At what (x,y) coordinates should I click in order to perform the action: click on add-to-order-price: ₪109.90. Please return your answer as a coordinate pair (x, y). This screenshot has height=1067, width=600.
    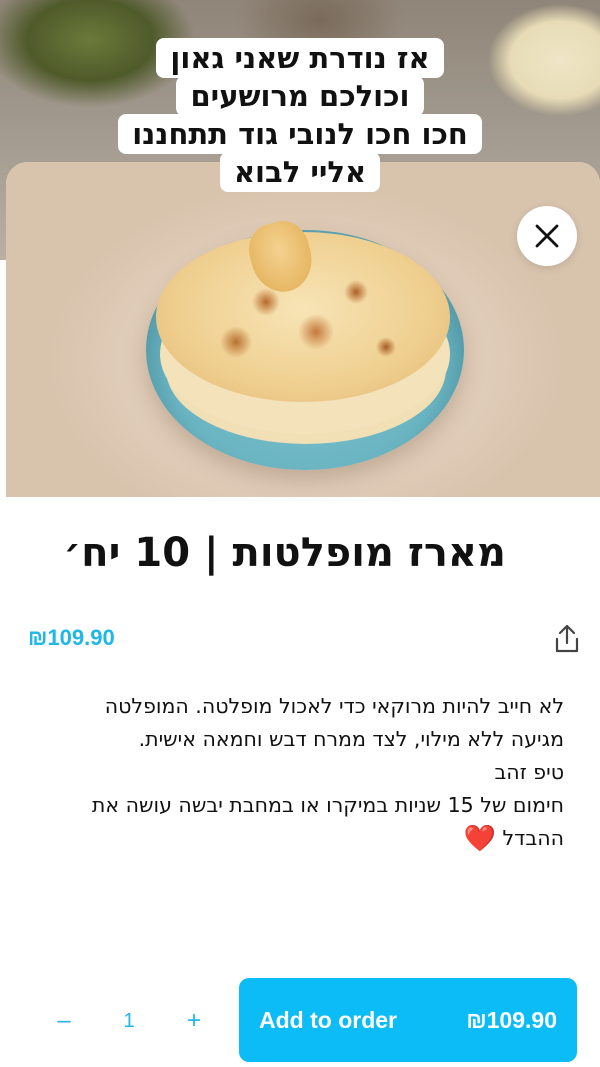
    Looking at the image, I should click on (511, 1019).